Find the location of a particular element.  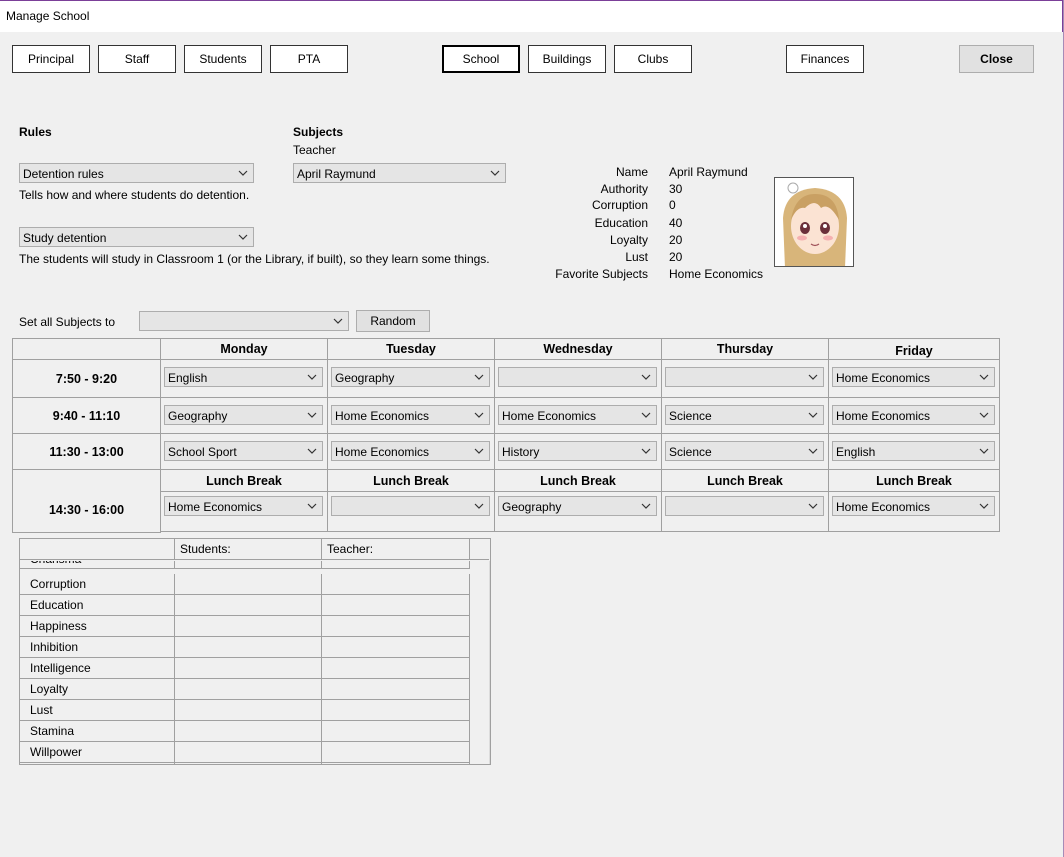

teacher-info-value: 20 is located at coordinates (676, 257).